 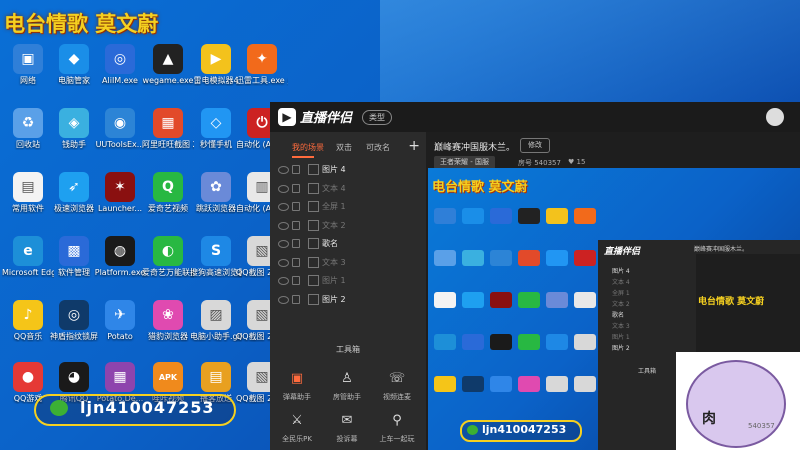 I want to click on desktop-icon: ▨ 电脑小助手.gif, so click(x=216, y=321).